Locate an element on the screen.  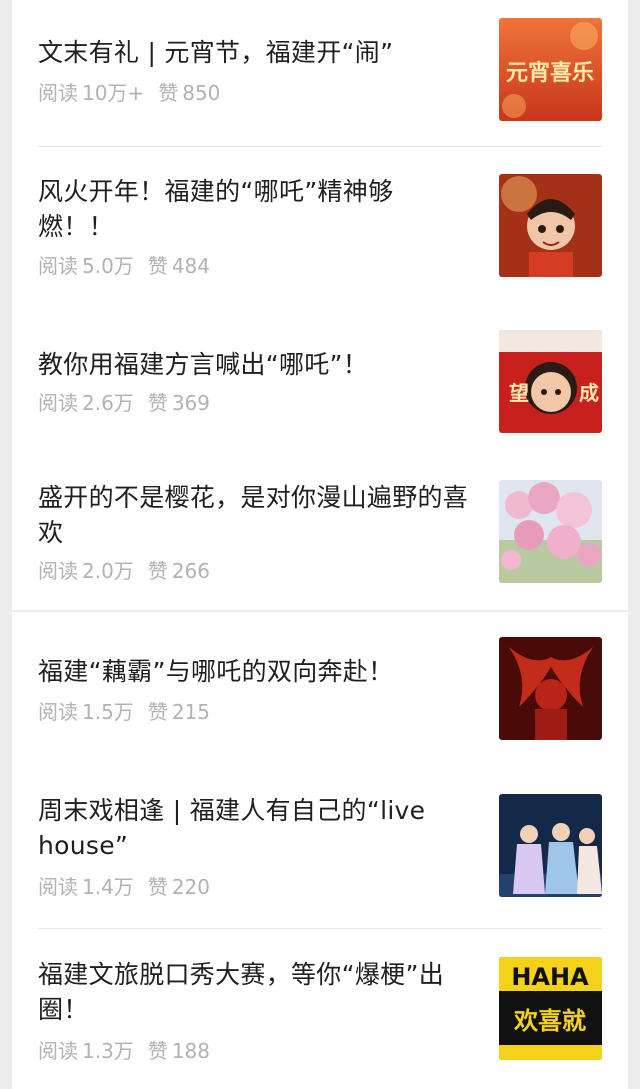
article-meta: 阅读 2.6万赞 369 is located at coordinates (124, 403).